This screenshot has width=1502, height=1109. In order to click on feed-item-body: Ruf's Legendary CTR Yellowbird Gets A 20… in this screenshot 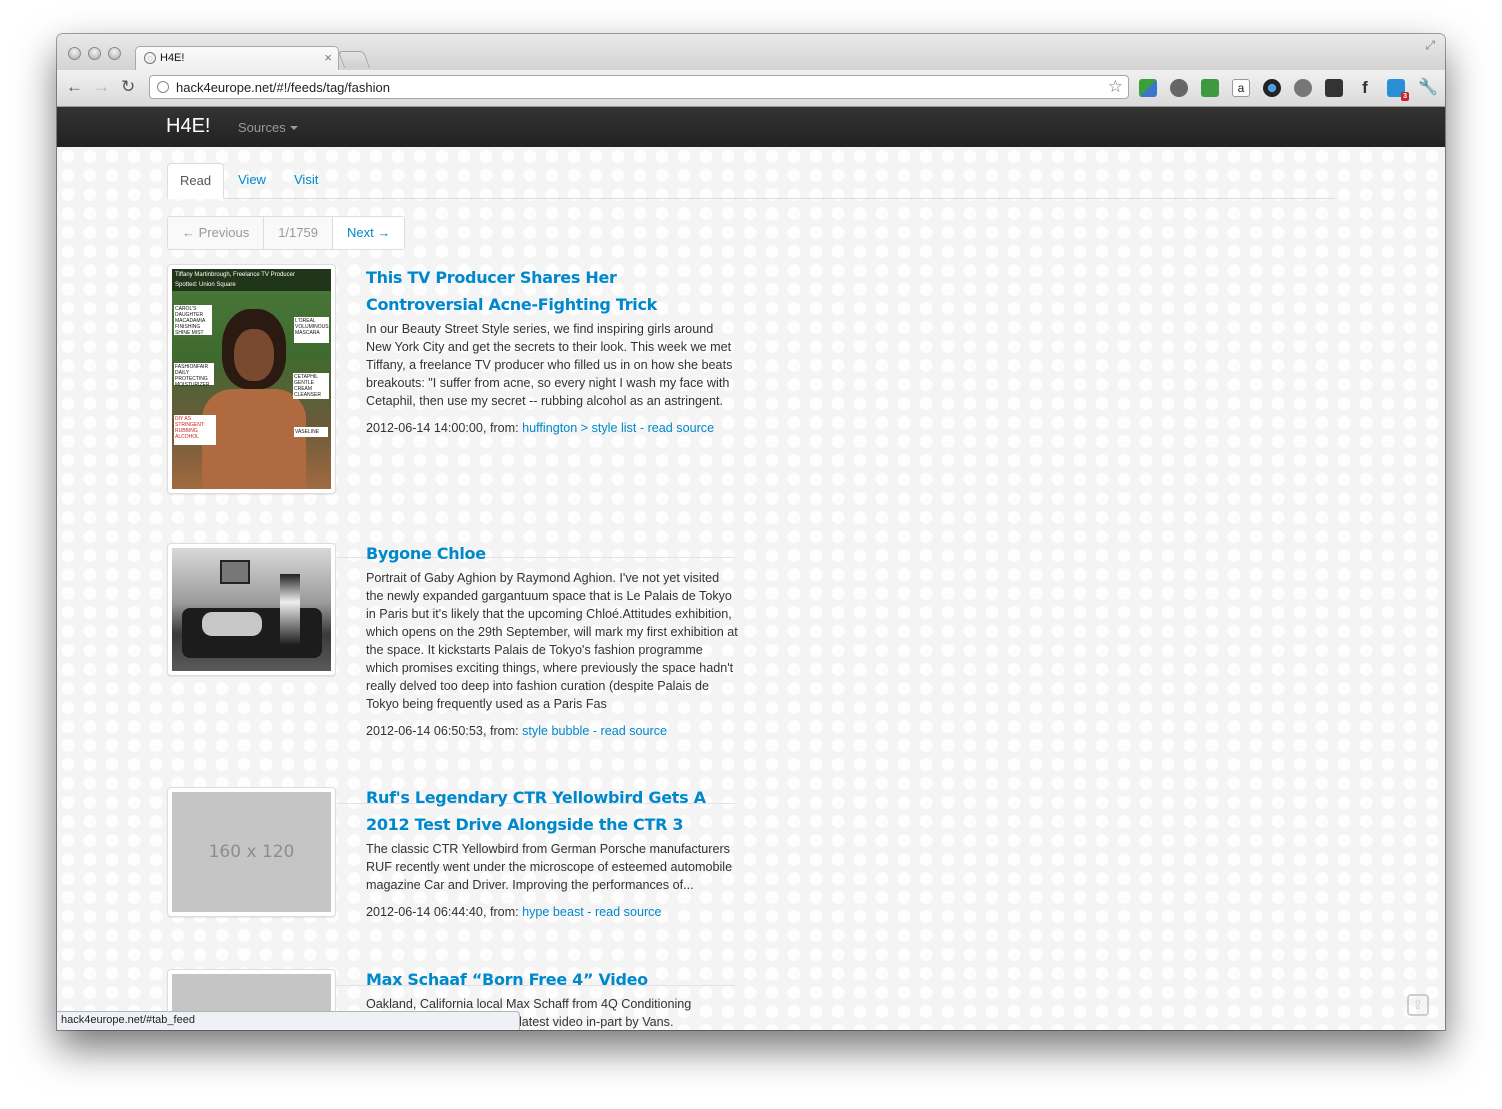, I will do `click(552, 852)`.